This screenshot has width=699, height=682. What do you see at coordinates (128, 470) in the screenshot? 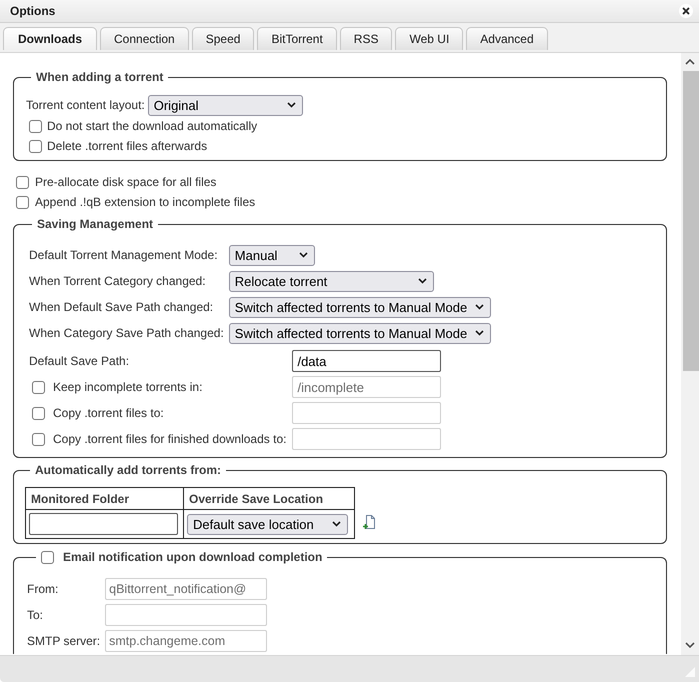
I see `group-legend: Automatically add torrents from:` at bounding box center [128, 470].